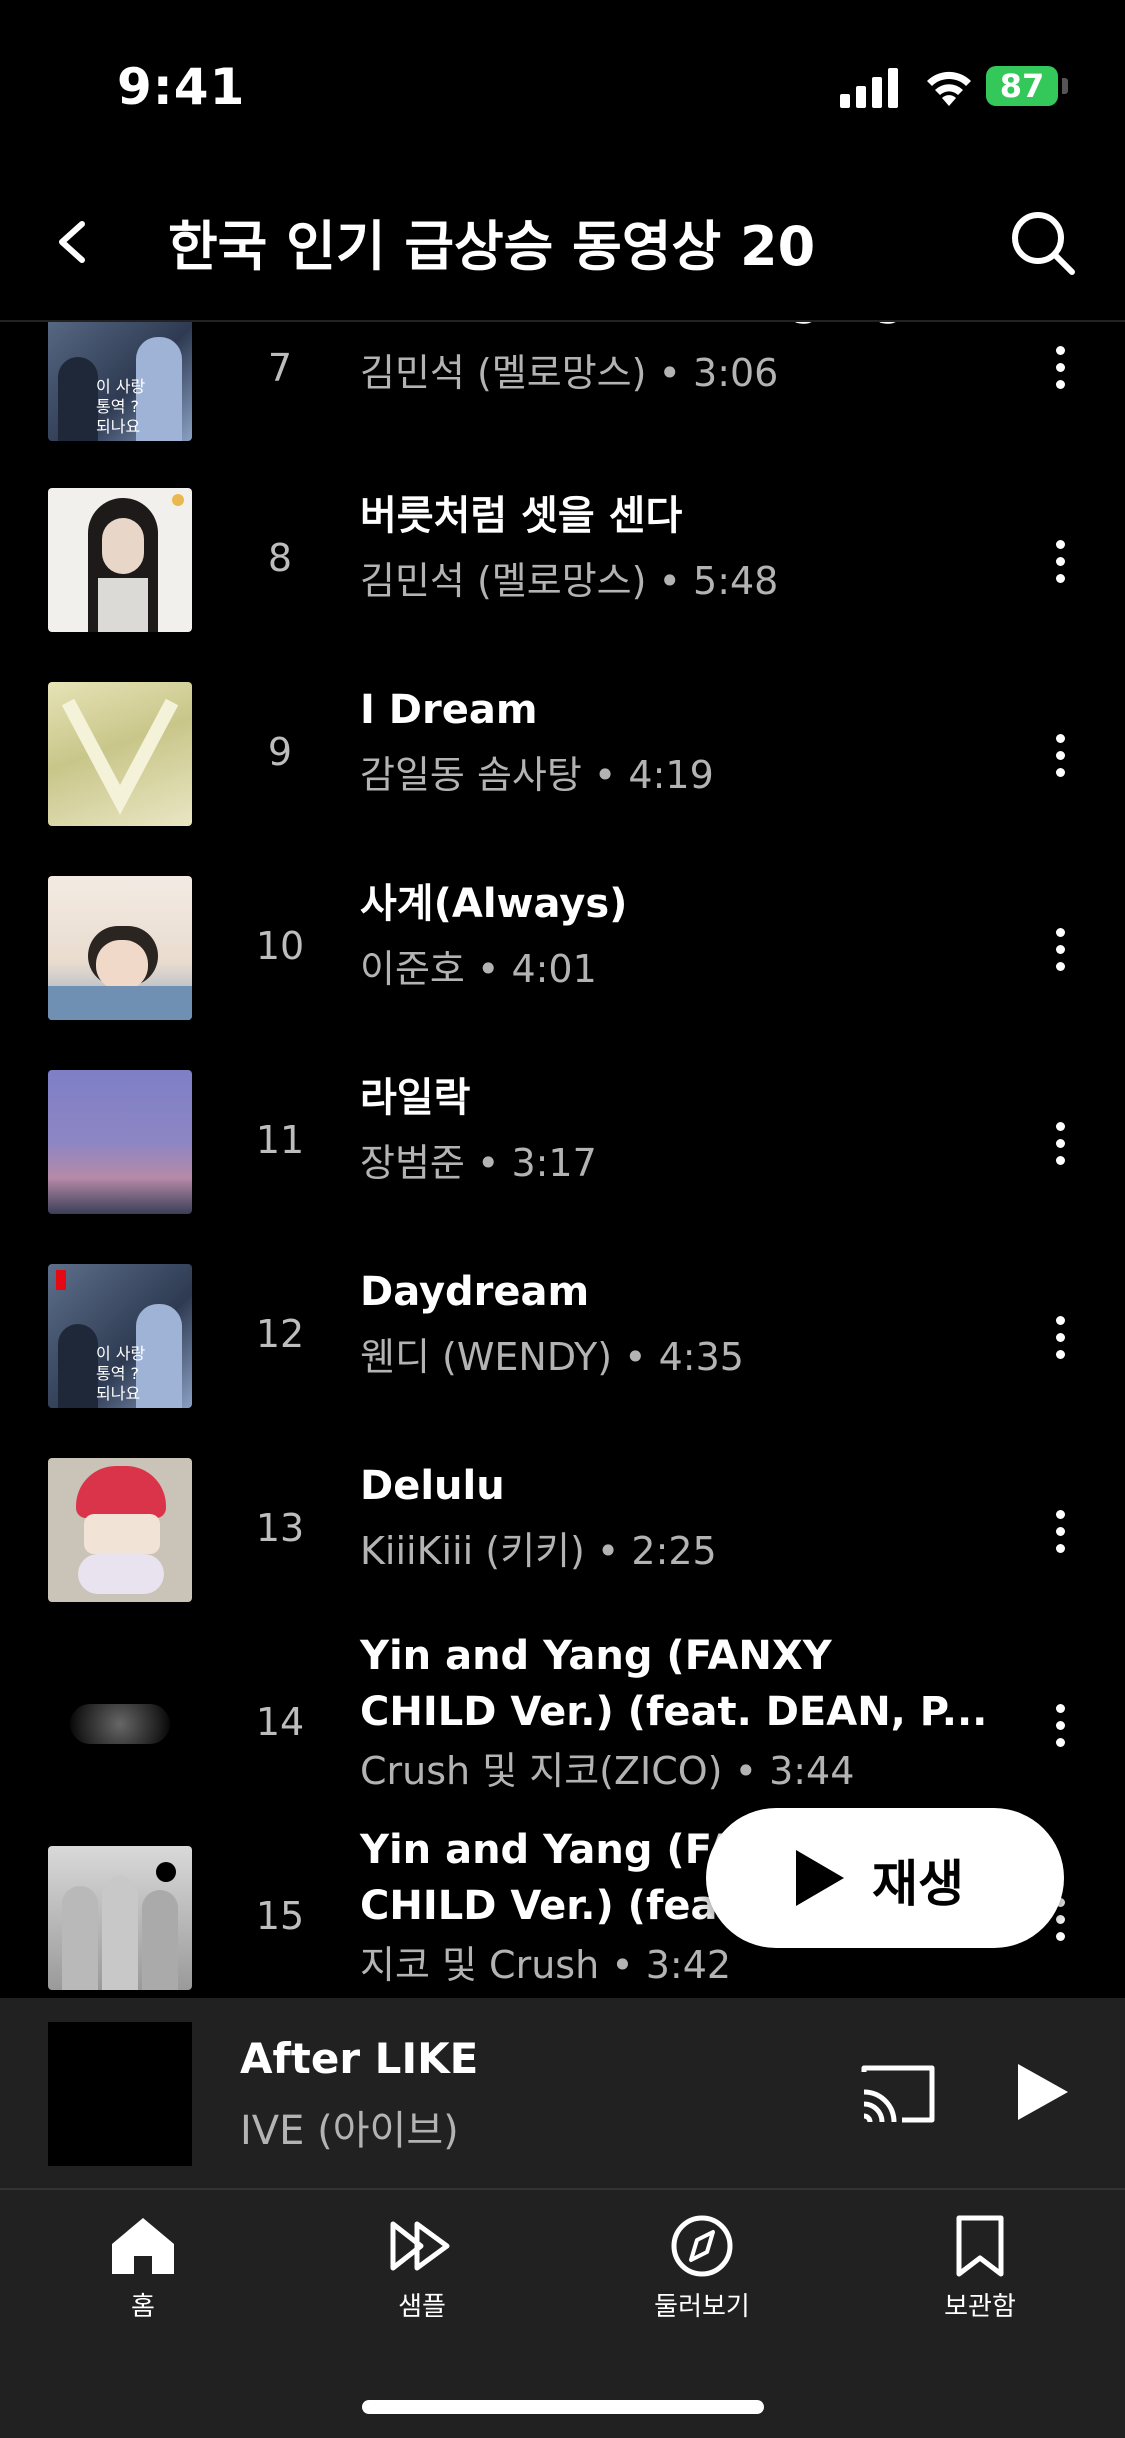  Describe the element at coordinates (359, 2058) in the screenshot. I see `mini-player-title: After LIKE` at that location.